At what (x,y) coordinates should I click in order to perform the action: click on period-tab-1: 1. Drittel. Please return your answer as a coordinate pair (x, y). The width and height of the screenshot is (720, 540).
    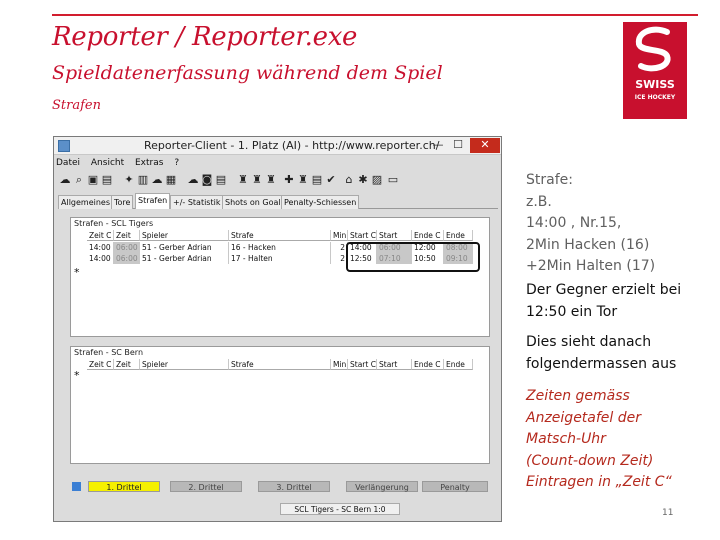
    Looking at the image, I should click on (124, 486).